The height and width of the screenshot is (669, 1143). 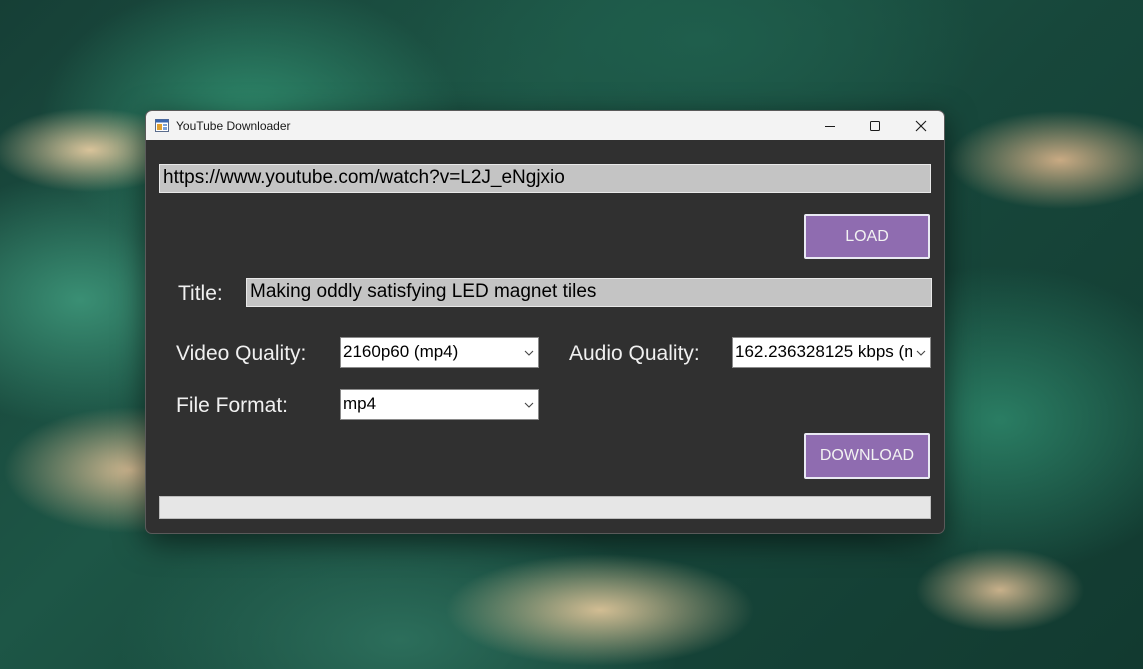 What do you see at coordinates (360, 403) in the screenshot?
I see `file-format-value: mp4` at bounding box center [360, 403].